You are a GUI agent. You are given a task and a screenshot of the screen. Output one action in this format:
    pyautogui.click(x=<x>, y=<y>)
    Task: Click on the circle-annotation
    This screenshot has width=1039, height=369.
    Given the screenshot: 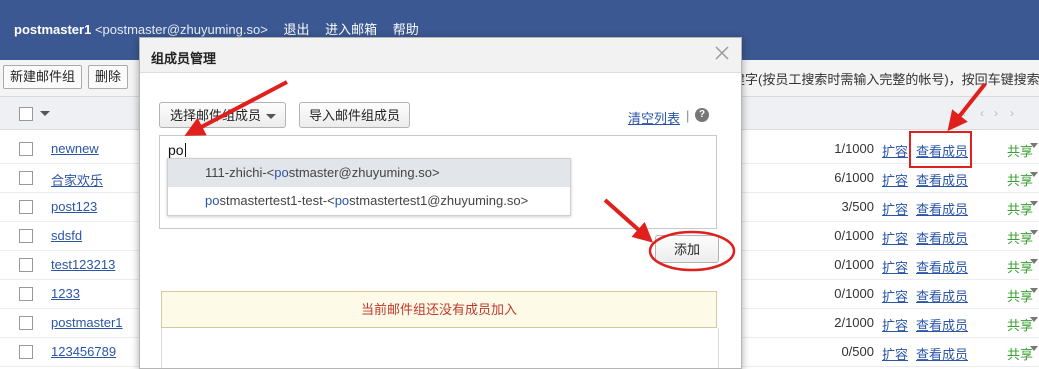 What is the action you would take?
    pyautogui.click(x=692, y=251)
    